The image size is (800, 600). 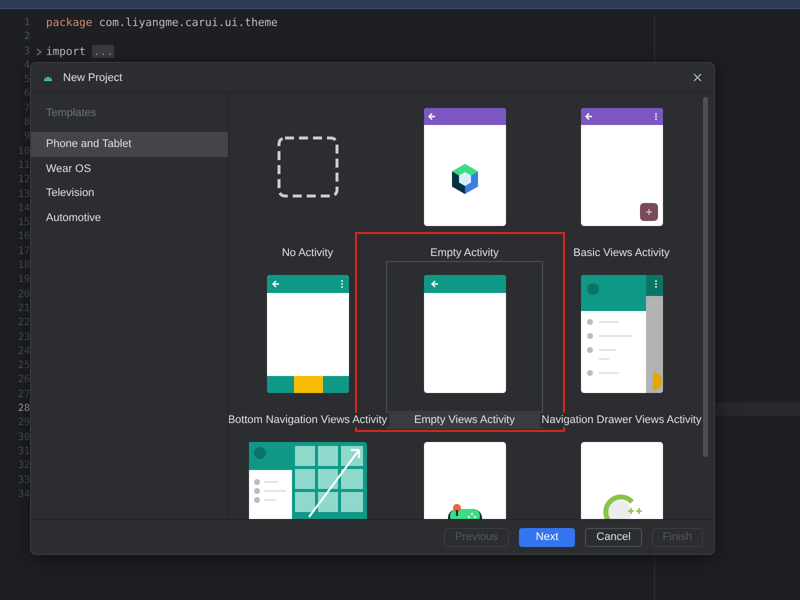 What do you see at coordinates (697, 77) in the screenshot?
I see `close-icon` at bounding box center [697, 77].